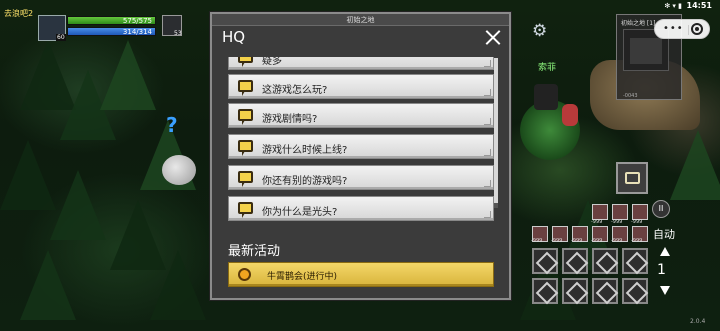 The height and width of the screenshot is (331, 720). What do you see at coordinates (539, 31) in the screenshot?
I see `gear-icon: ⚙` at bounding box center [539, 31].